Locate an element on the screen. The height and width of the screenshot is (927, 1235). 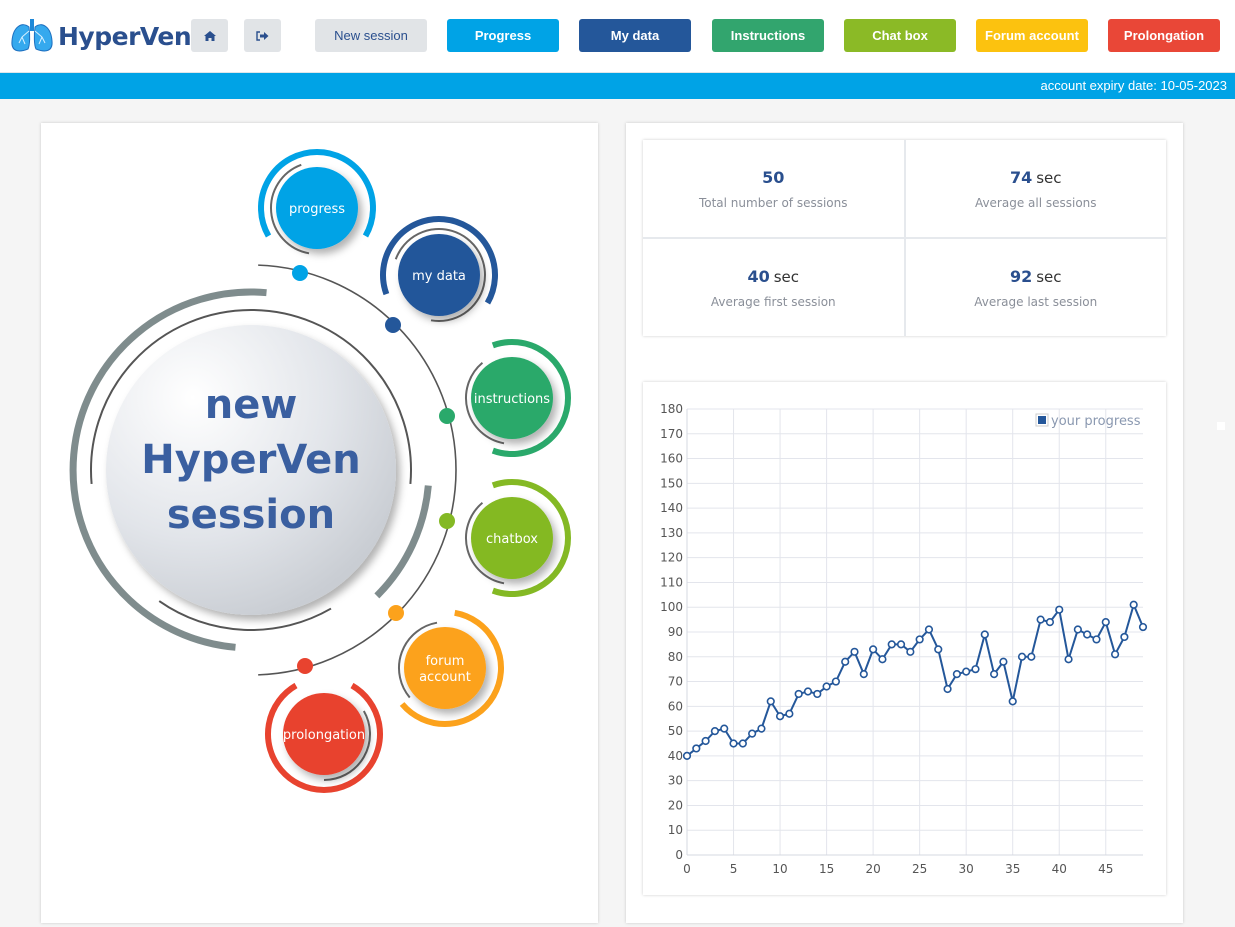
lungs-icon is located at coordinates (32, 35).